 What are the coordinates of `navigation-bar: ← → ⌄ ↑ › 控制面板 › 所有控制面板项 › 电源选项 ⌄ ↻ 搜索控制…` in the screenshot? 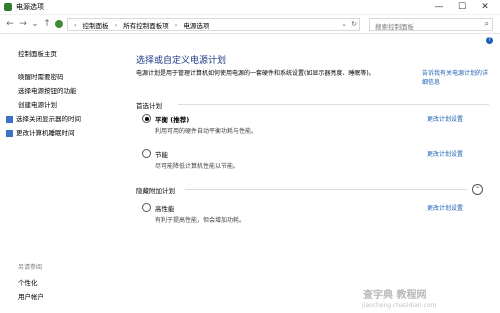 It's located at (250, 24).